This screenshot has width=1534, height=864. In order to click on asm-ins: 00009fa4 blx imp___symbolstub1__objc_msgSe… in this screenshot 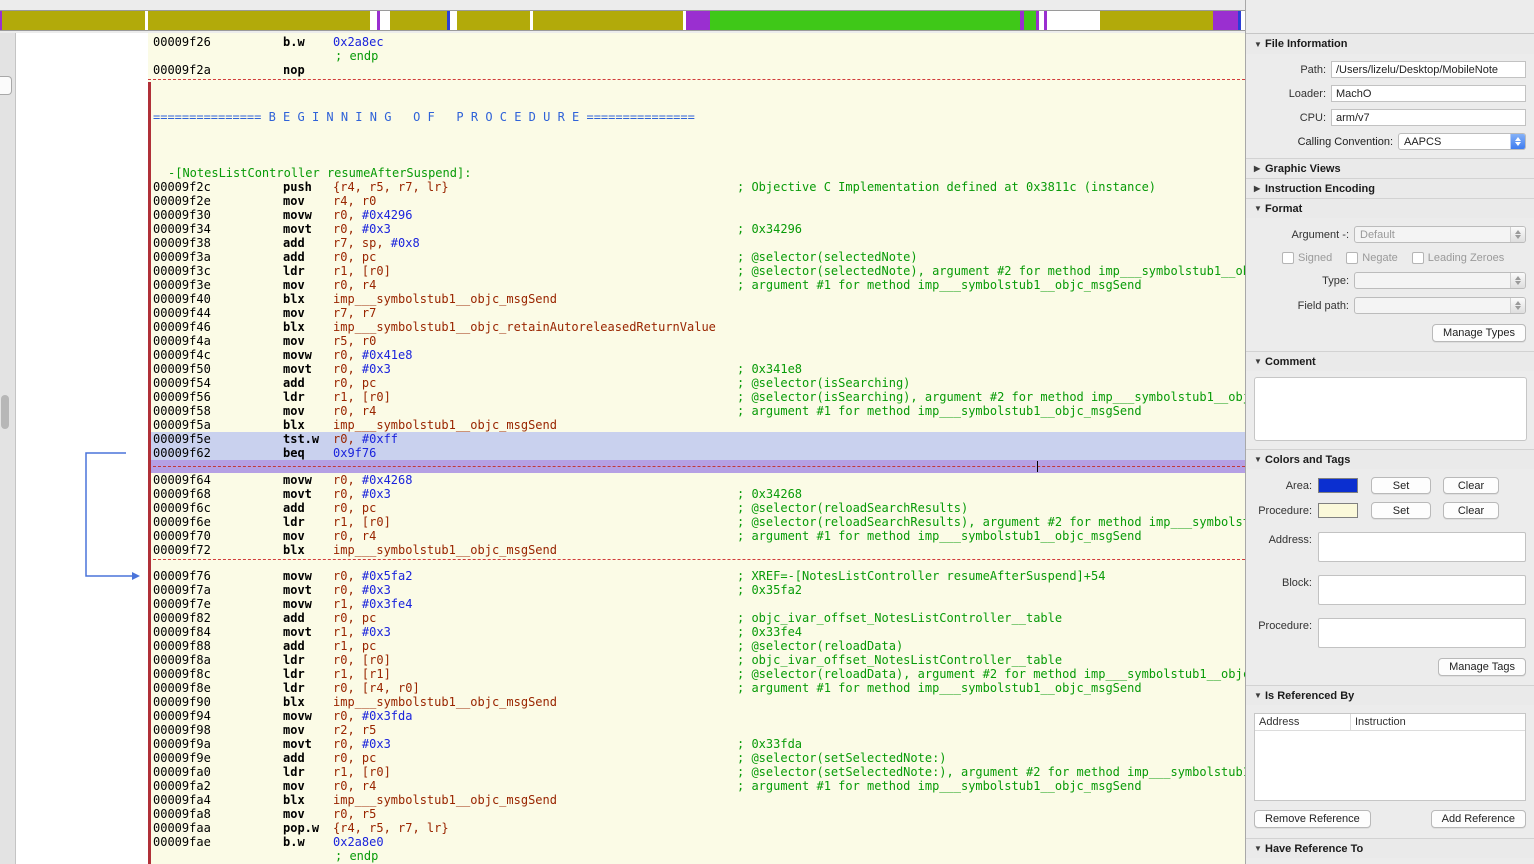, I will do `click(696, 800)`.